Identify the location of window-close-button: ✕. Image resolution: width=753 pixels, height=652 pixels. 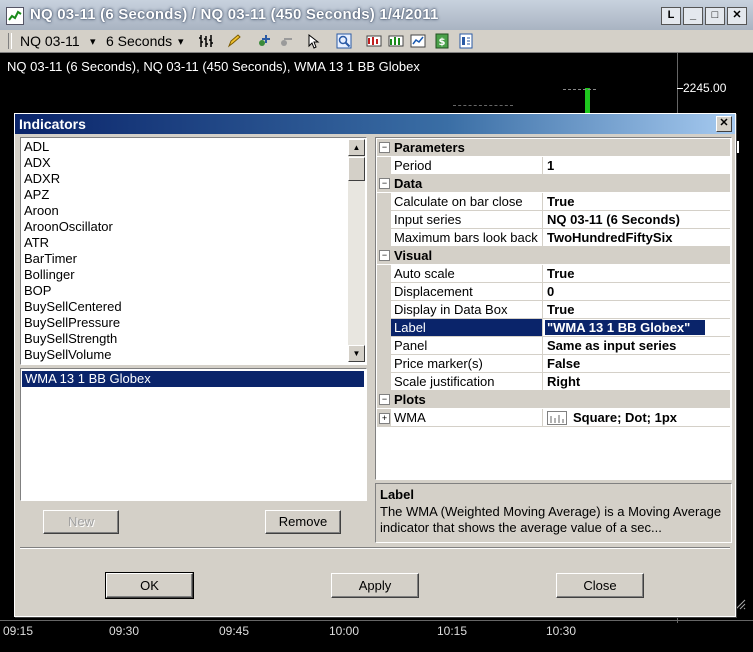
(737, 16).